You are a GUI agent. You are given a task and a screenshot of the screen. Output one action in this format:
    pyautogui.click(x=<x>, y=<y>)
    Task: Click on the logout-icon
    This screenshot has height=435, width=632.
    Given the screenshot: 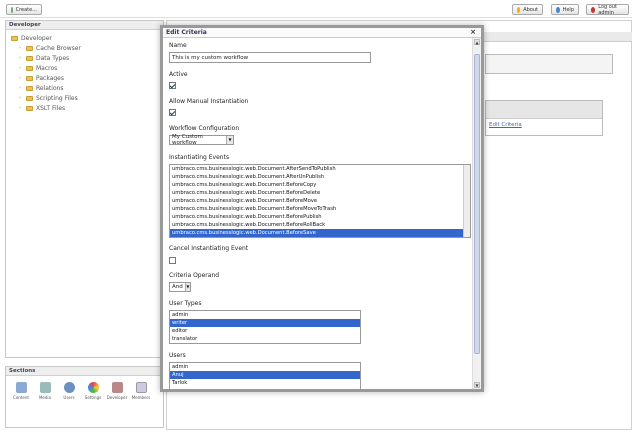 What is the action you would take?
    pyautogui.click(x=593, y=9)
    